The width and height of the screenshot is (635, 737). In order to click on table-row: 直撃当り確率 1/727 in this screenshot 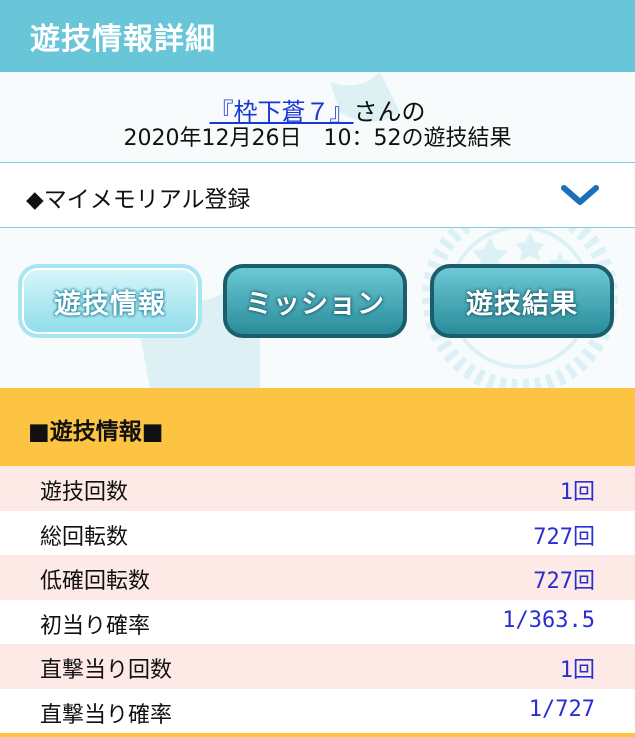, I will do `click(317, 710)`.